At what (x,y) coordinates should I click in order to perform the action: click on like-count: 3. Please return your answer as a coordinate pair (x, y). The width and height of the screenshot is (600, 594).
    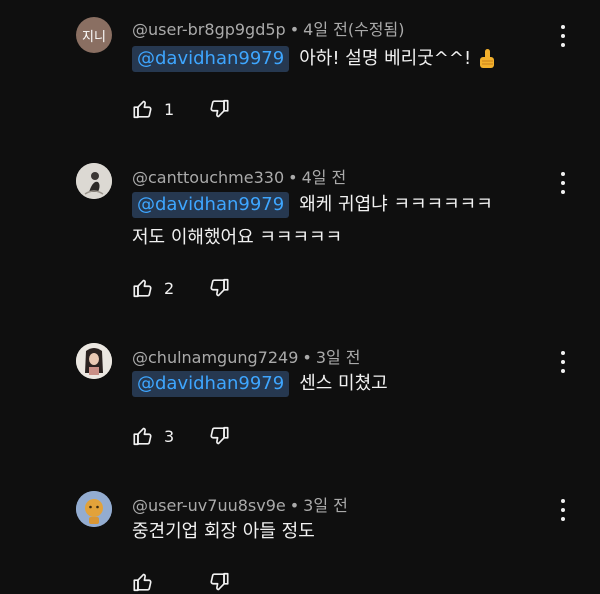
    Looking at the image, I should click on (169, 436).